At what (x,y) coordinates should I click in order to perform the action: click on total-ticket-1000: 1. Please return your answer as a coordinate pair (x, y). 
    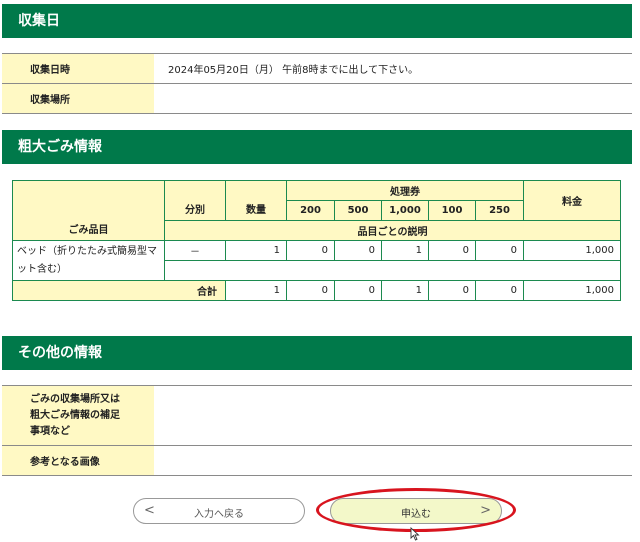
    Looking at the image, I should click on (405, 290).